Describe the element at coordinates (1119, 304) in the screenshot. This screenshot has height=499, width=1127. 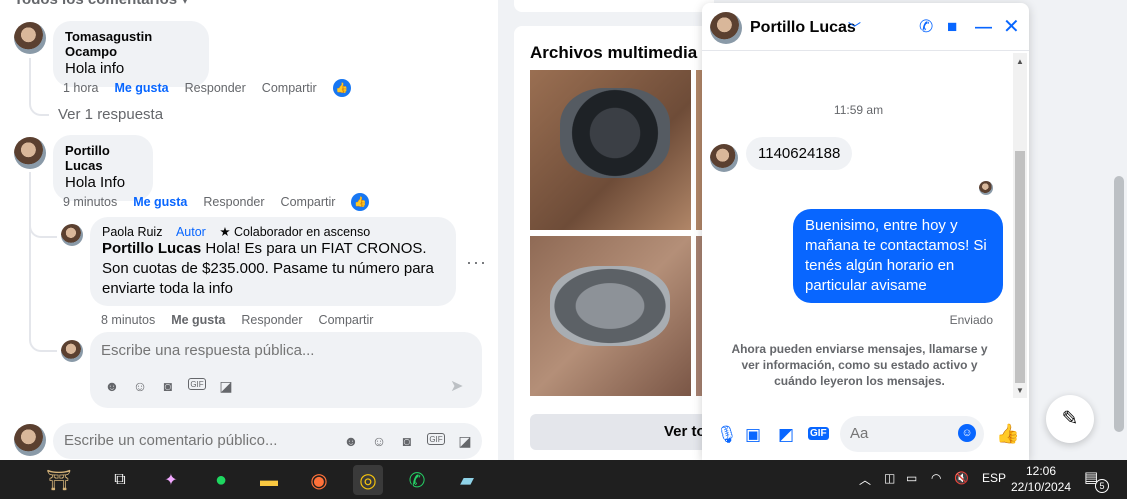
I see `page-scrollbar-thumb` at that location.